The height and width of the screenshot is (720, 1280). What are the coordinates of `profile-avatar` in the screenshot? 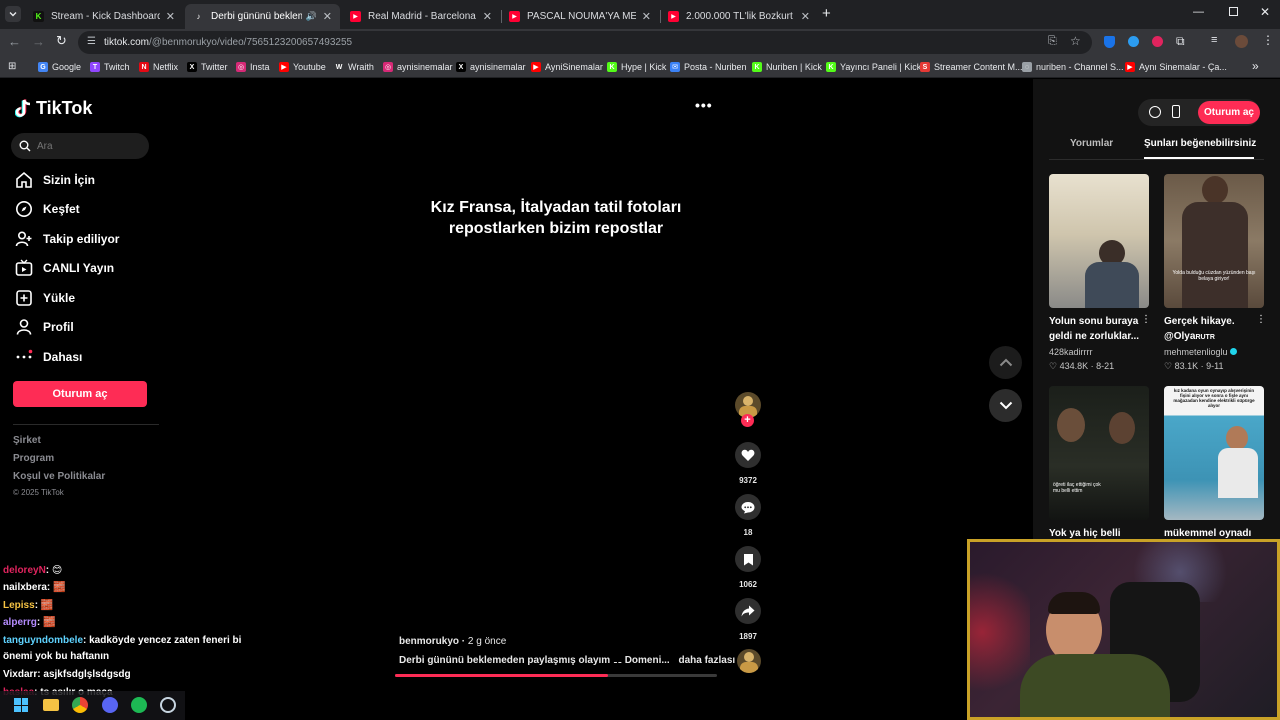 It's located at (1241, 41).